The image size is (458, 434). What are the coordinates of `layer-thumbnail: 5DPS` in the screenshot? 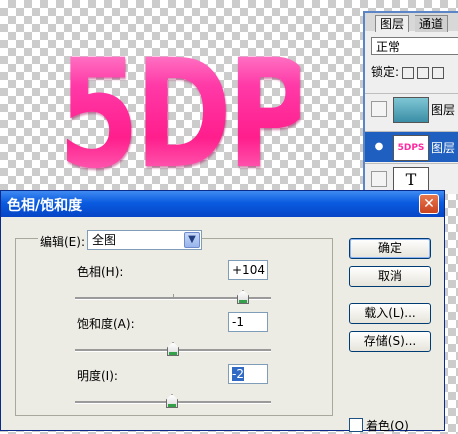 It's located at (411, 148).